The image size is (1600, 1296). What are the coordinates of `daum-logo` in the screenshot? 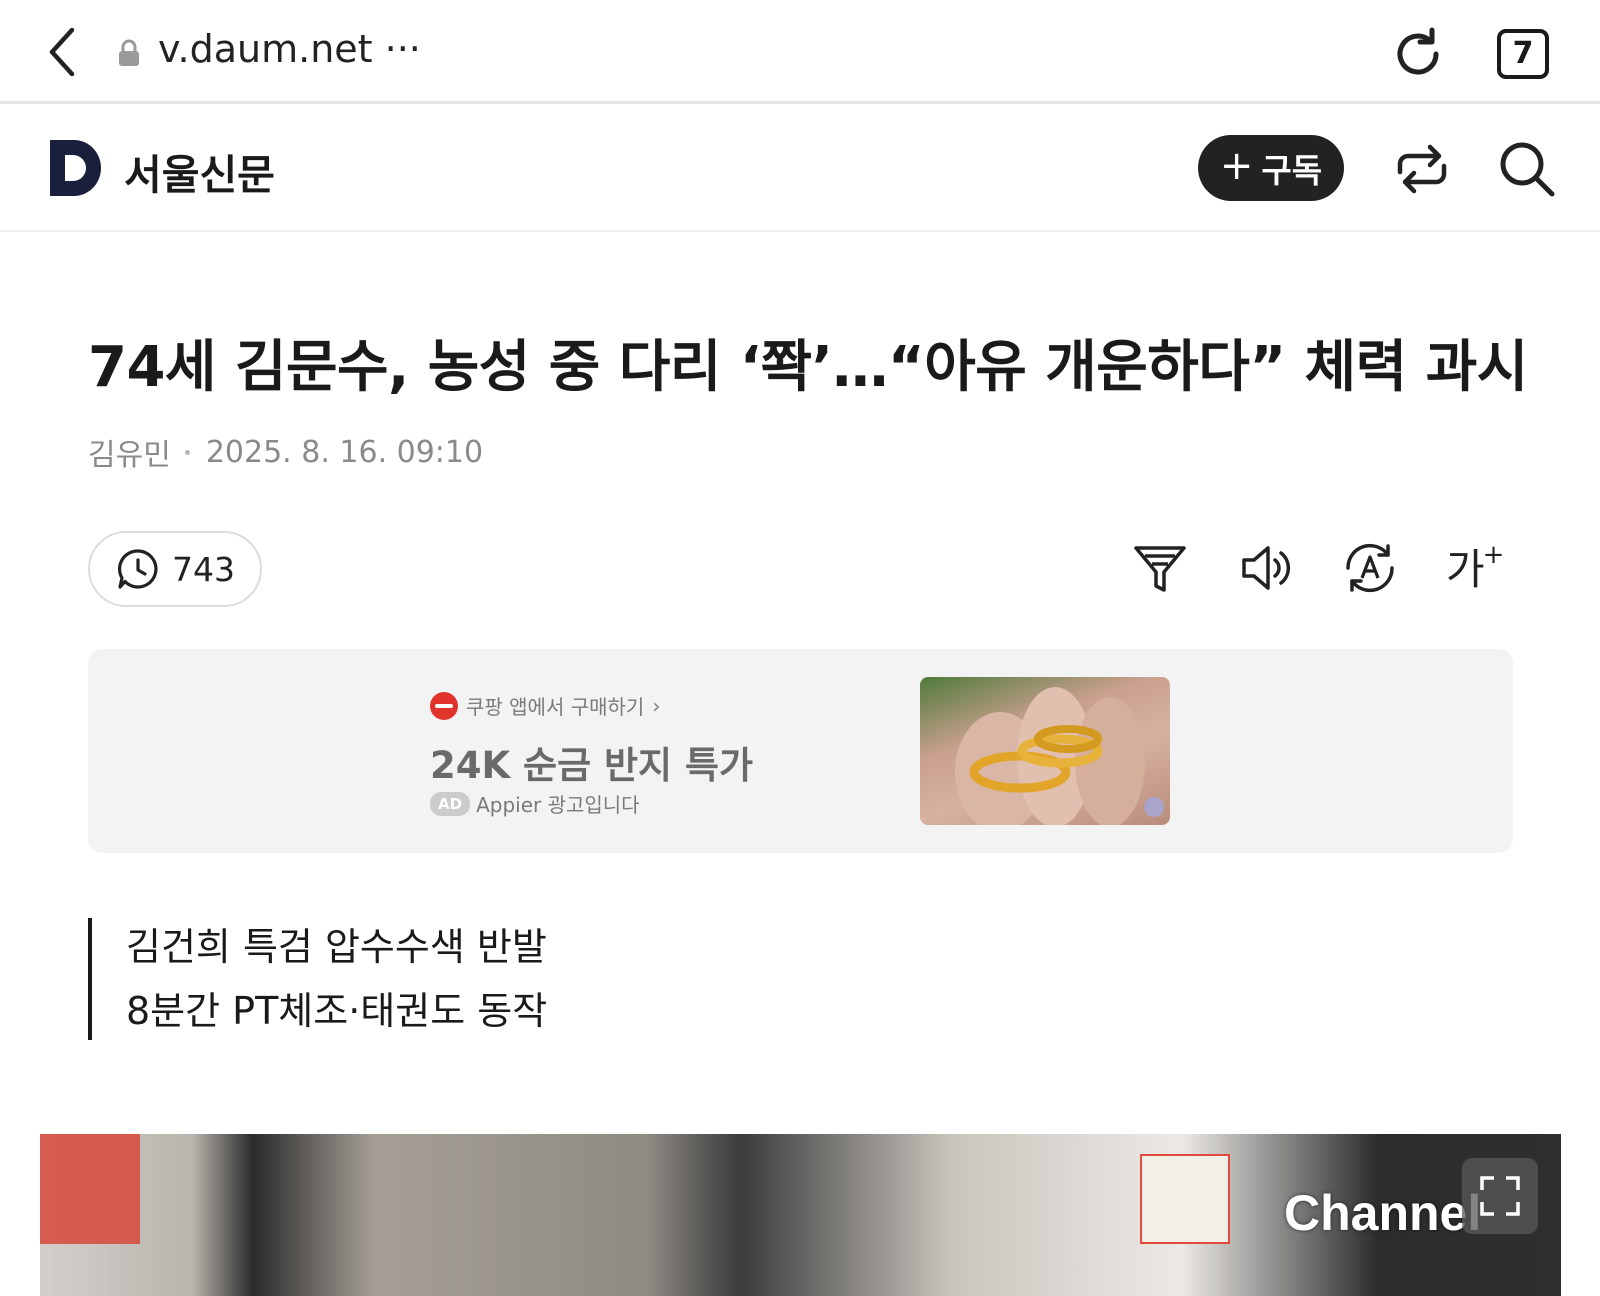 It's located at (77, 168).